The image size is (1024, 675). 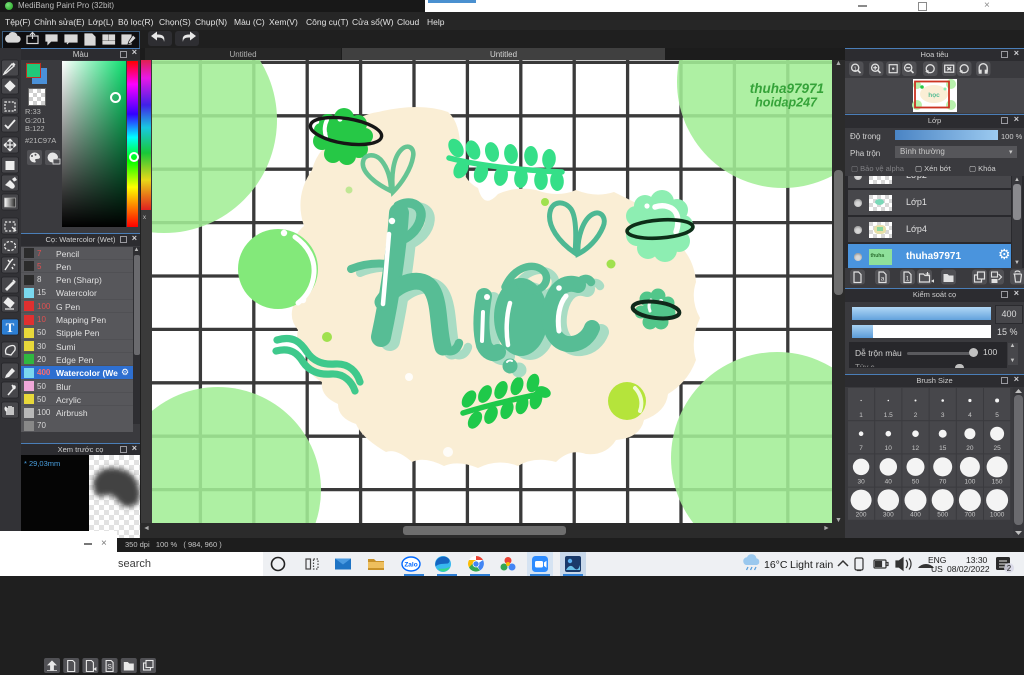 I want to click on svg-text: 16°C, so click(x=776, y=565).